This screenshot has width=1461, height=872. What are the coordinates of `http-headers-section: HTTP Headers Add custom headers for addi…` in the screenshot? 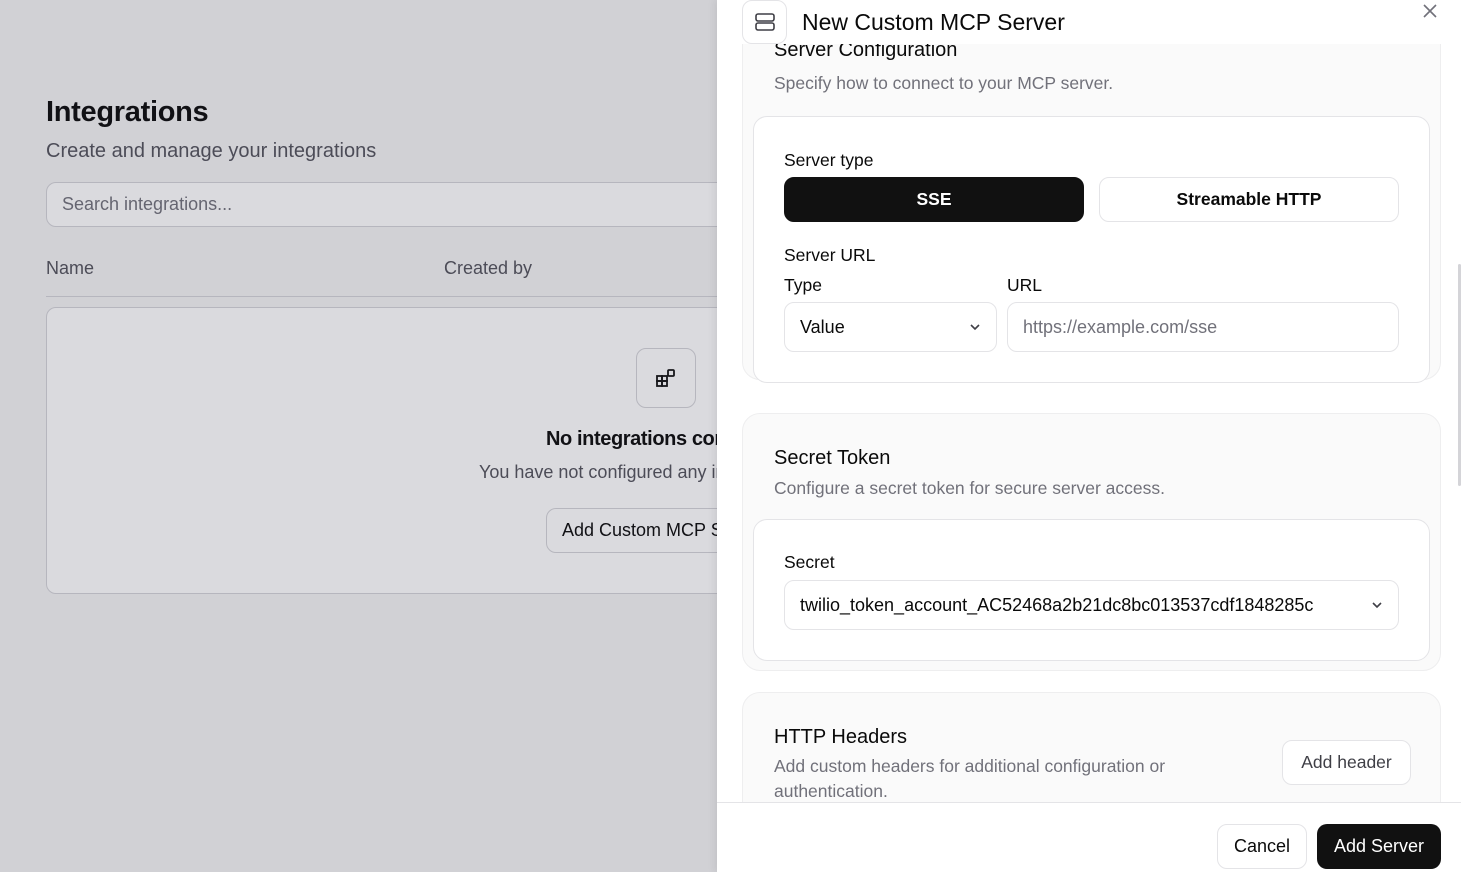 It's located at (1091, 747).